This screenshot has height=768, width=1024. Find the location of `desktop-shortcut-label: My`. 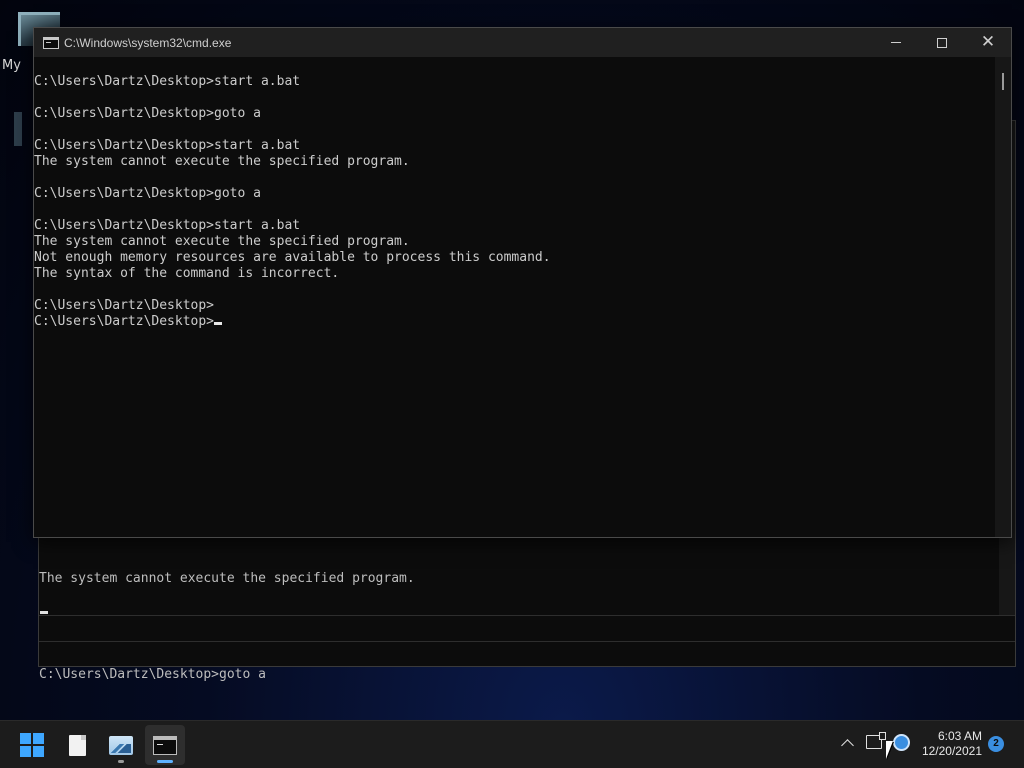

desktop-shortcut-label: My is located at coordinates (11, 65).